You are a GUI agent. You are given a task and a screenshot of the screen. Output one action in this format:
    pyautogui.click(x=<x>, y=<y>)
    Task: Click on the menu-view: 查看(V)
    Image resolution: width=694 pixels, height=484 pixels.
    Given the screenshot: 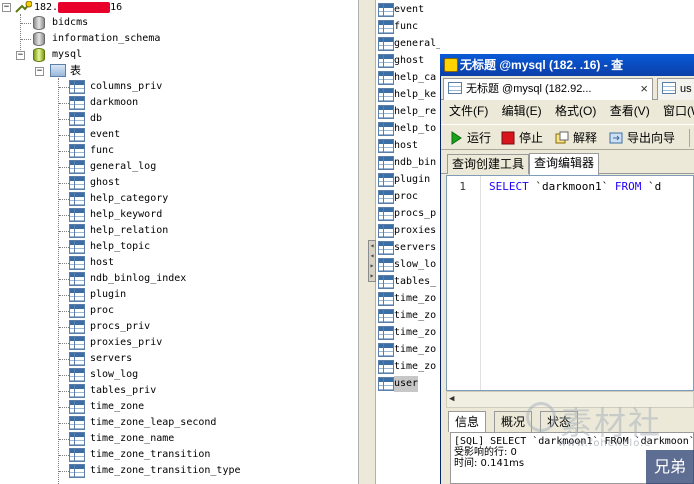 What is the action you would take?
    pyautogui.click(x=630, y=111)
    